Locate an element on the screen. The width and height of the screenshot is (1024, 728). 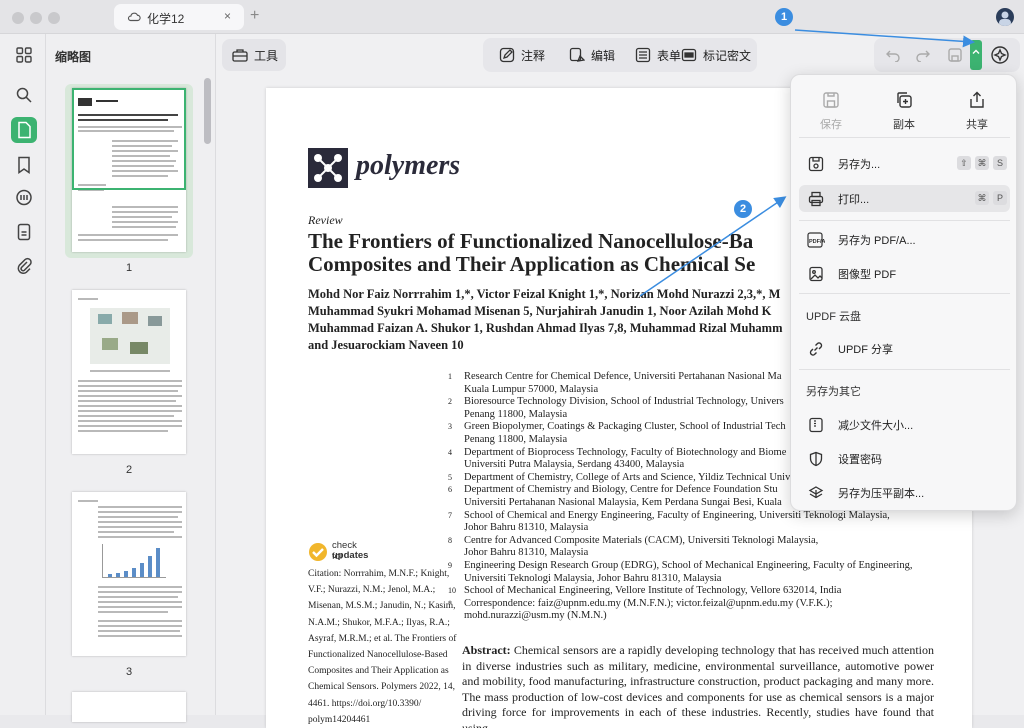
cloud-icon is located at coordinates (134, 17).